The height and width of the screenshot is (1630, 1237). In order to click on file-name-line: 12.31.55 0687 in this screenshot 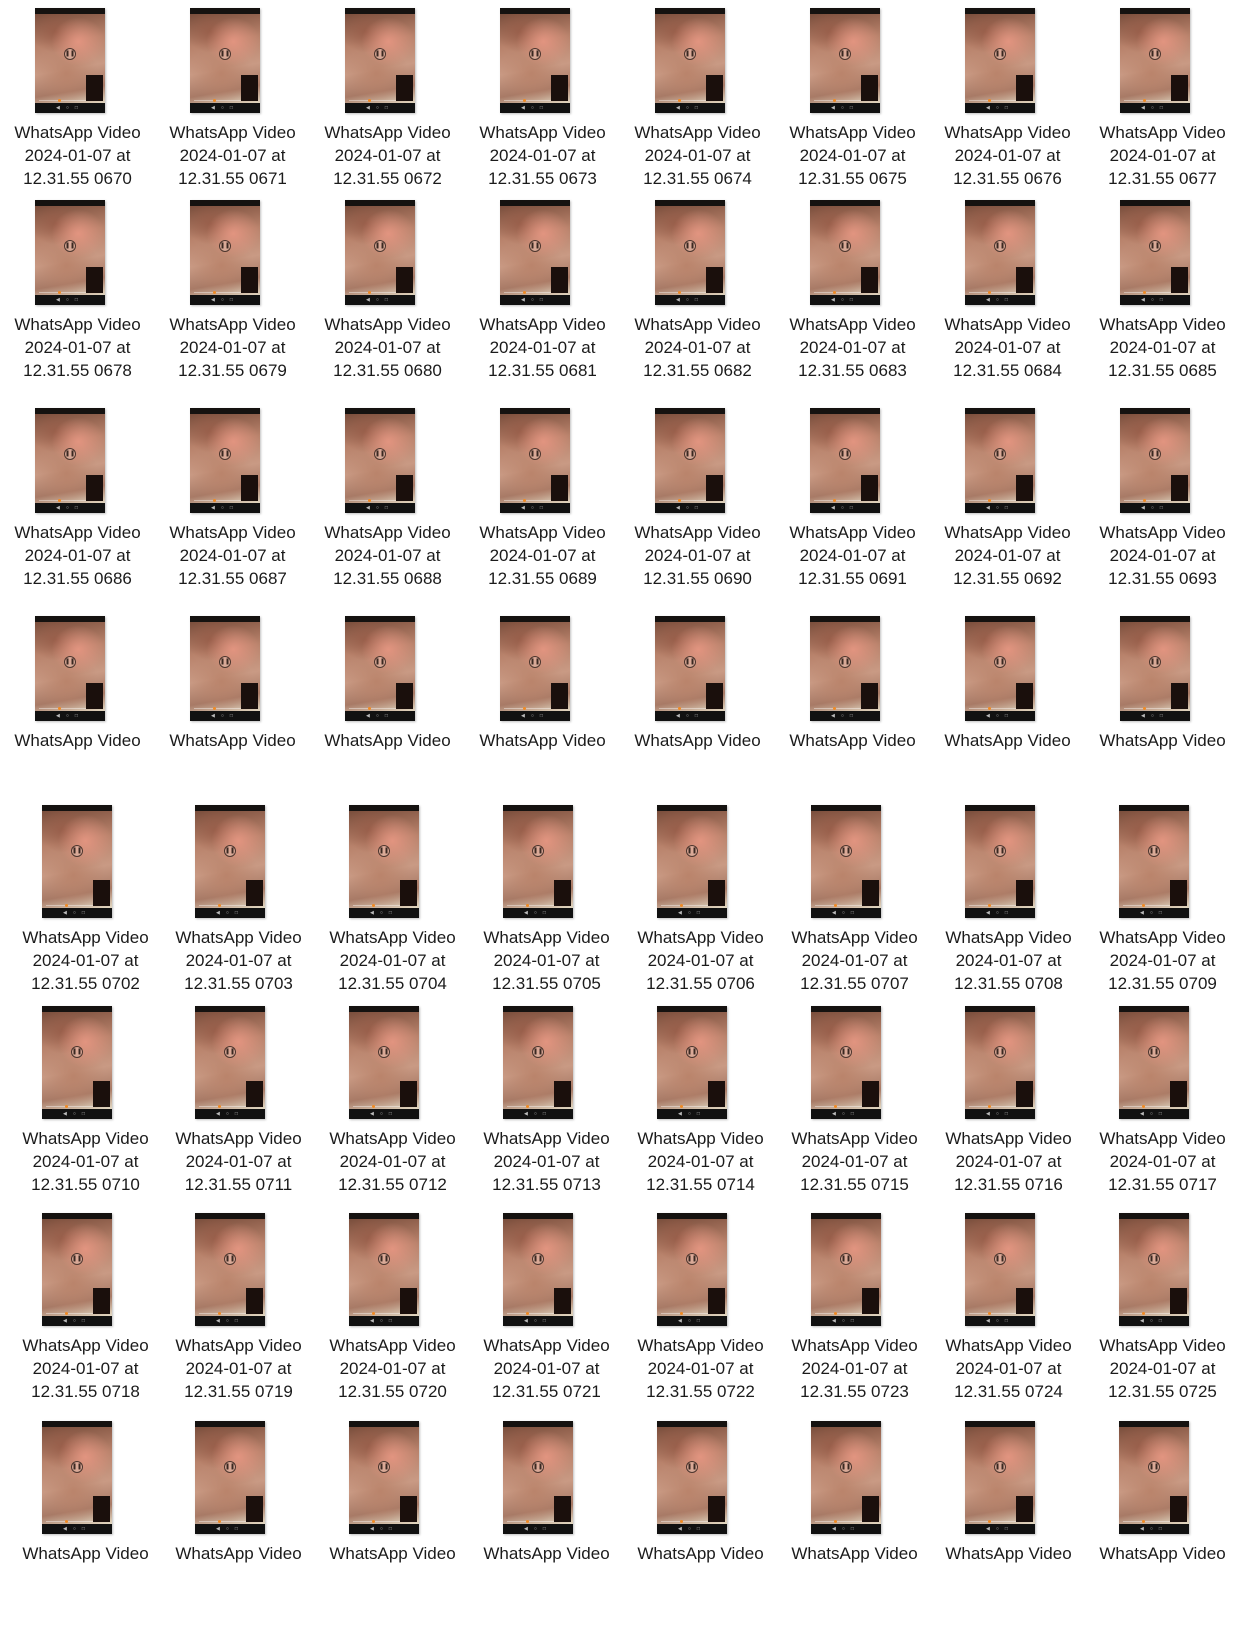, I will do `click(232, 578)`.